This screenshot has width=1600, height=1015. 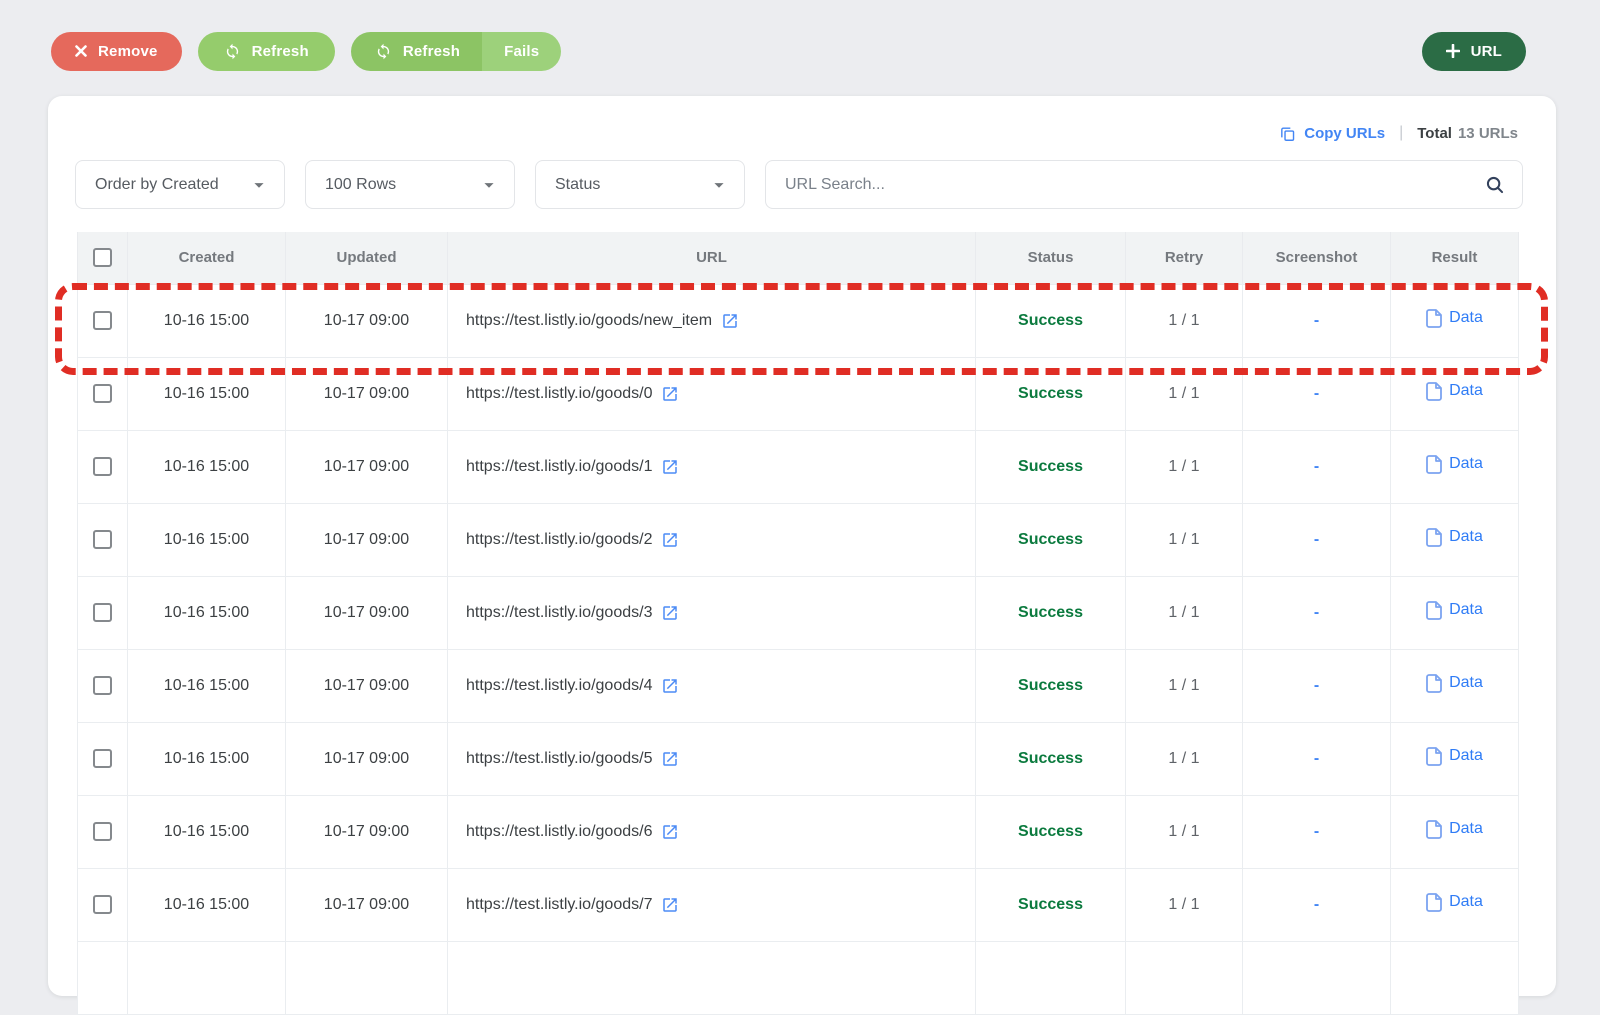 I want to click on toolbar-left-group: Remove Refresh Refresh Fails, so click(x=306, y=51).